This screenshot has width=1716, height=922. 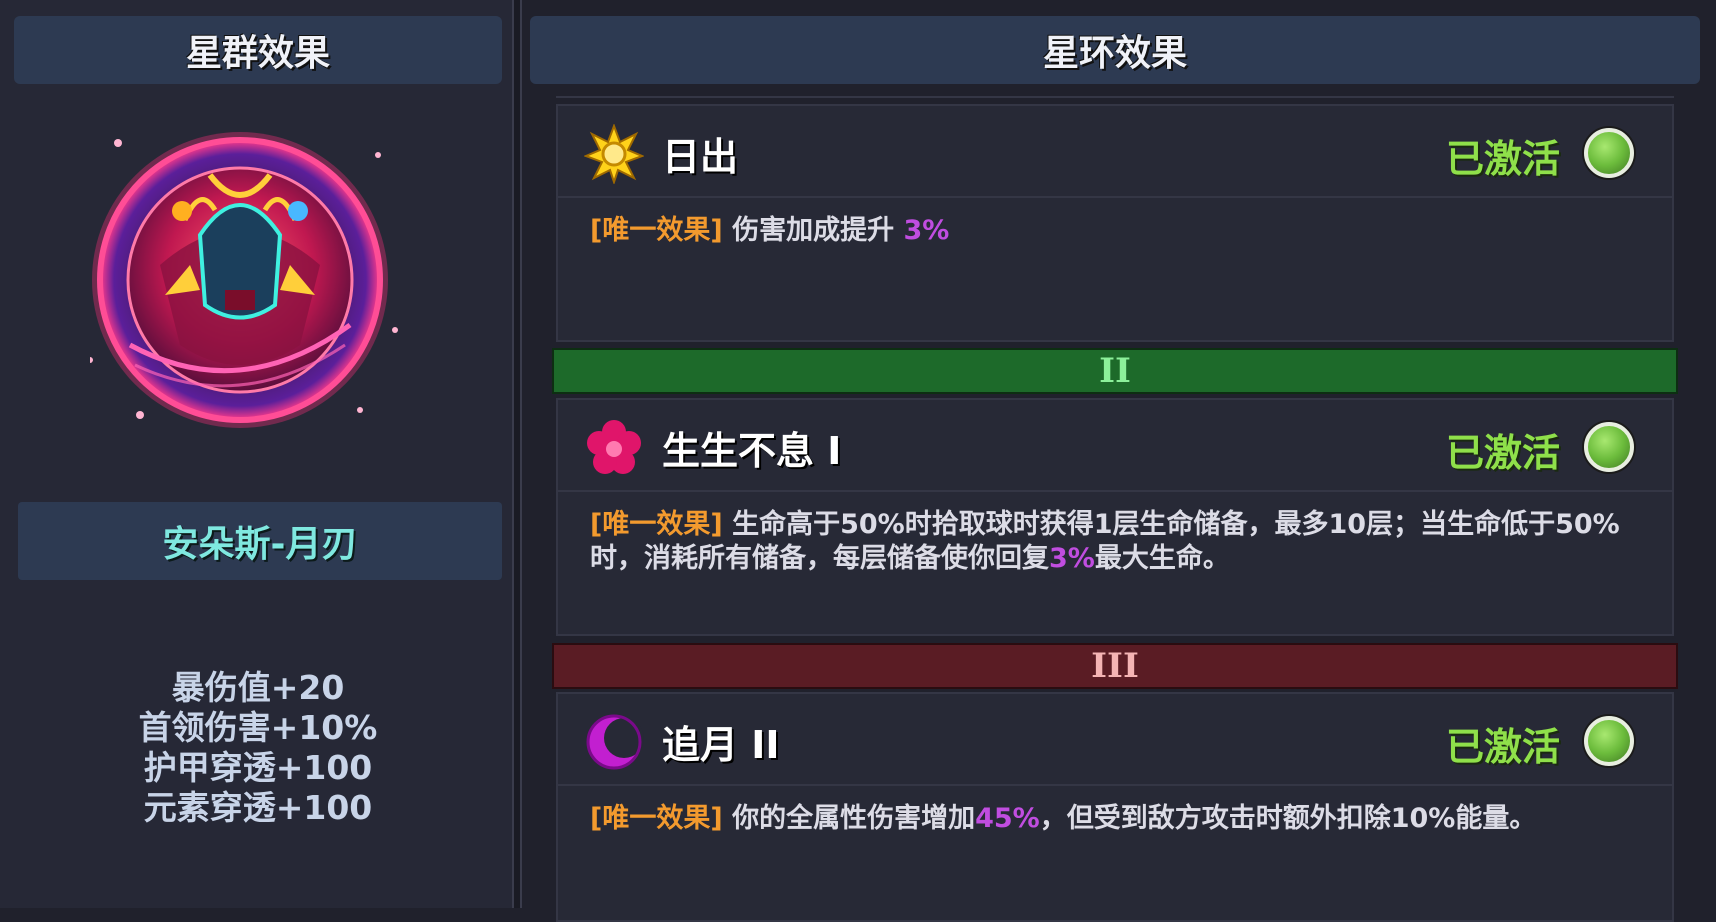 I want to click on effect-value: 45%, so click(x=1007, y=818).